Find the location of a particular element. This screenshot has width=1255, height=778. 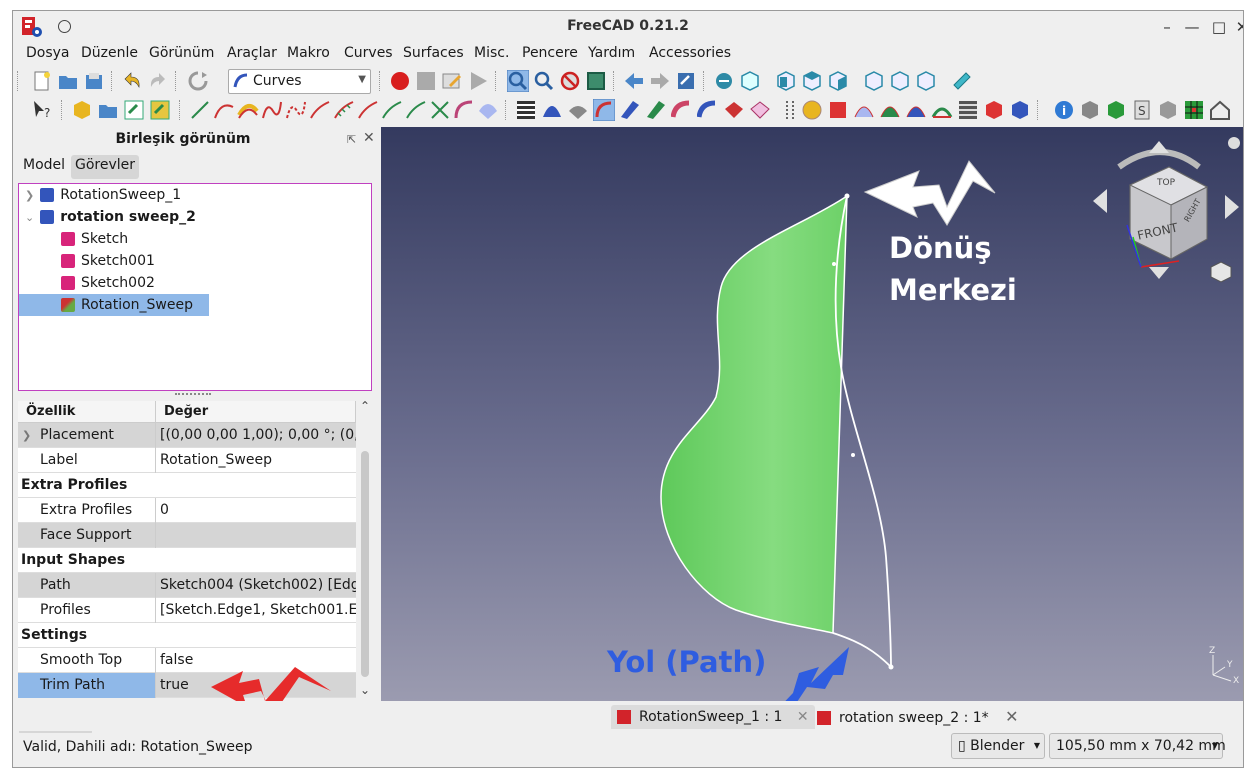

redo-icon is located at coordinates (158, 81).